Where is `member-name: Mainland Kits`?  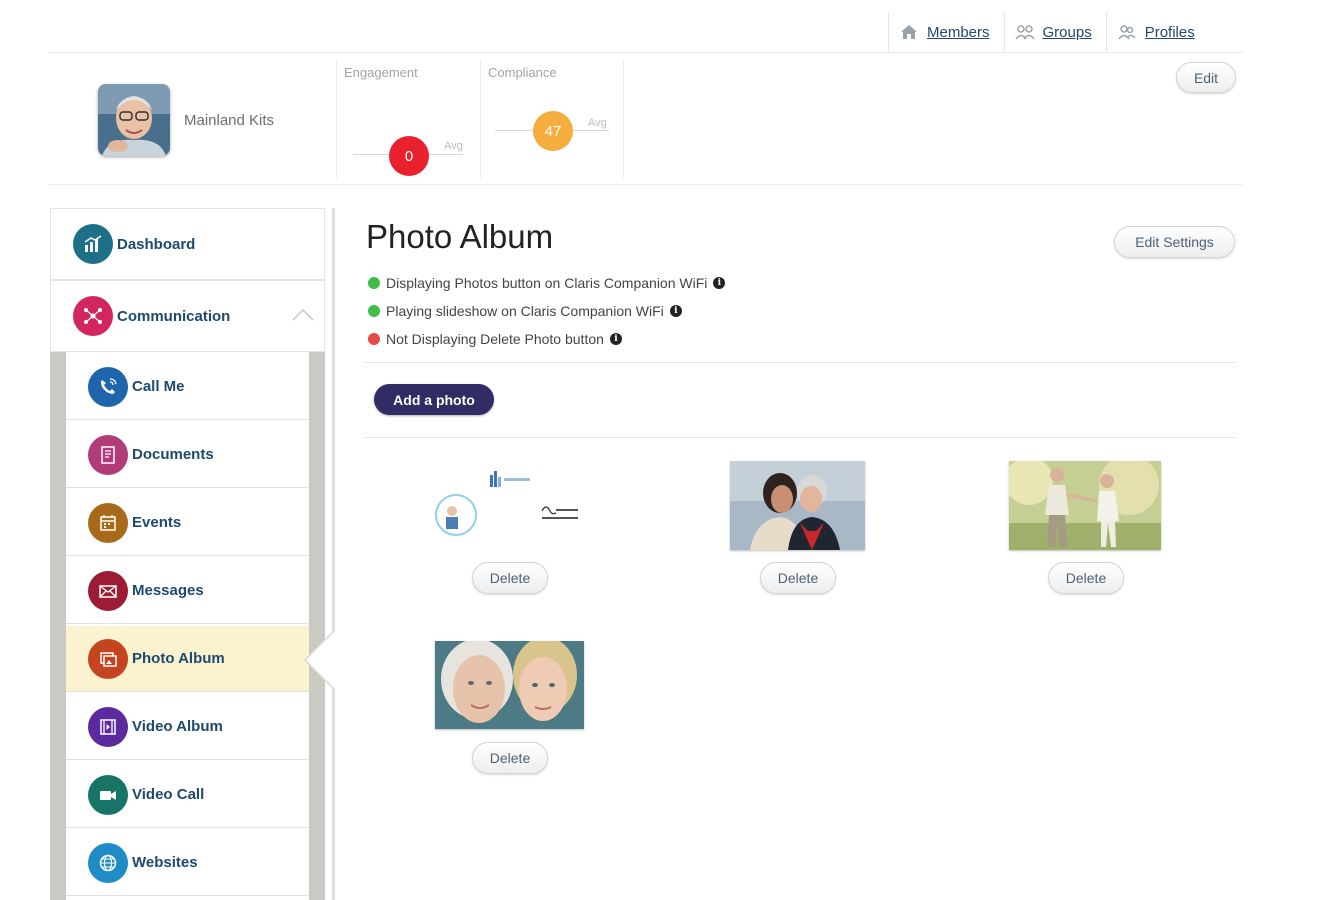
member-name: Mainland Kits is located at coordinates (229, 120).